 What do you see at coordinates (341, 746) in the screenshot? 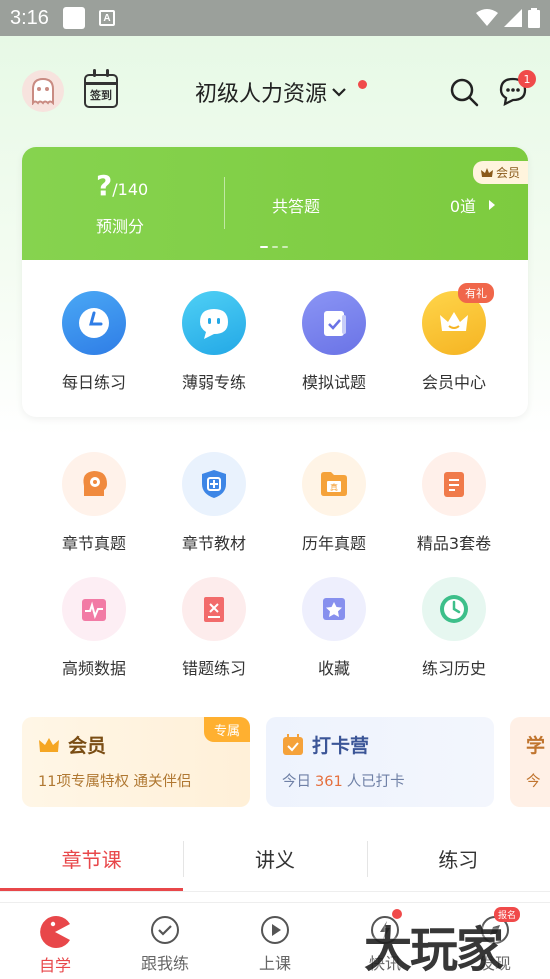
I see `checkin-camp-title: 打卡营` at bounding box center [341, 746].